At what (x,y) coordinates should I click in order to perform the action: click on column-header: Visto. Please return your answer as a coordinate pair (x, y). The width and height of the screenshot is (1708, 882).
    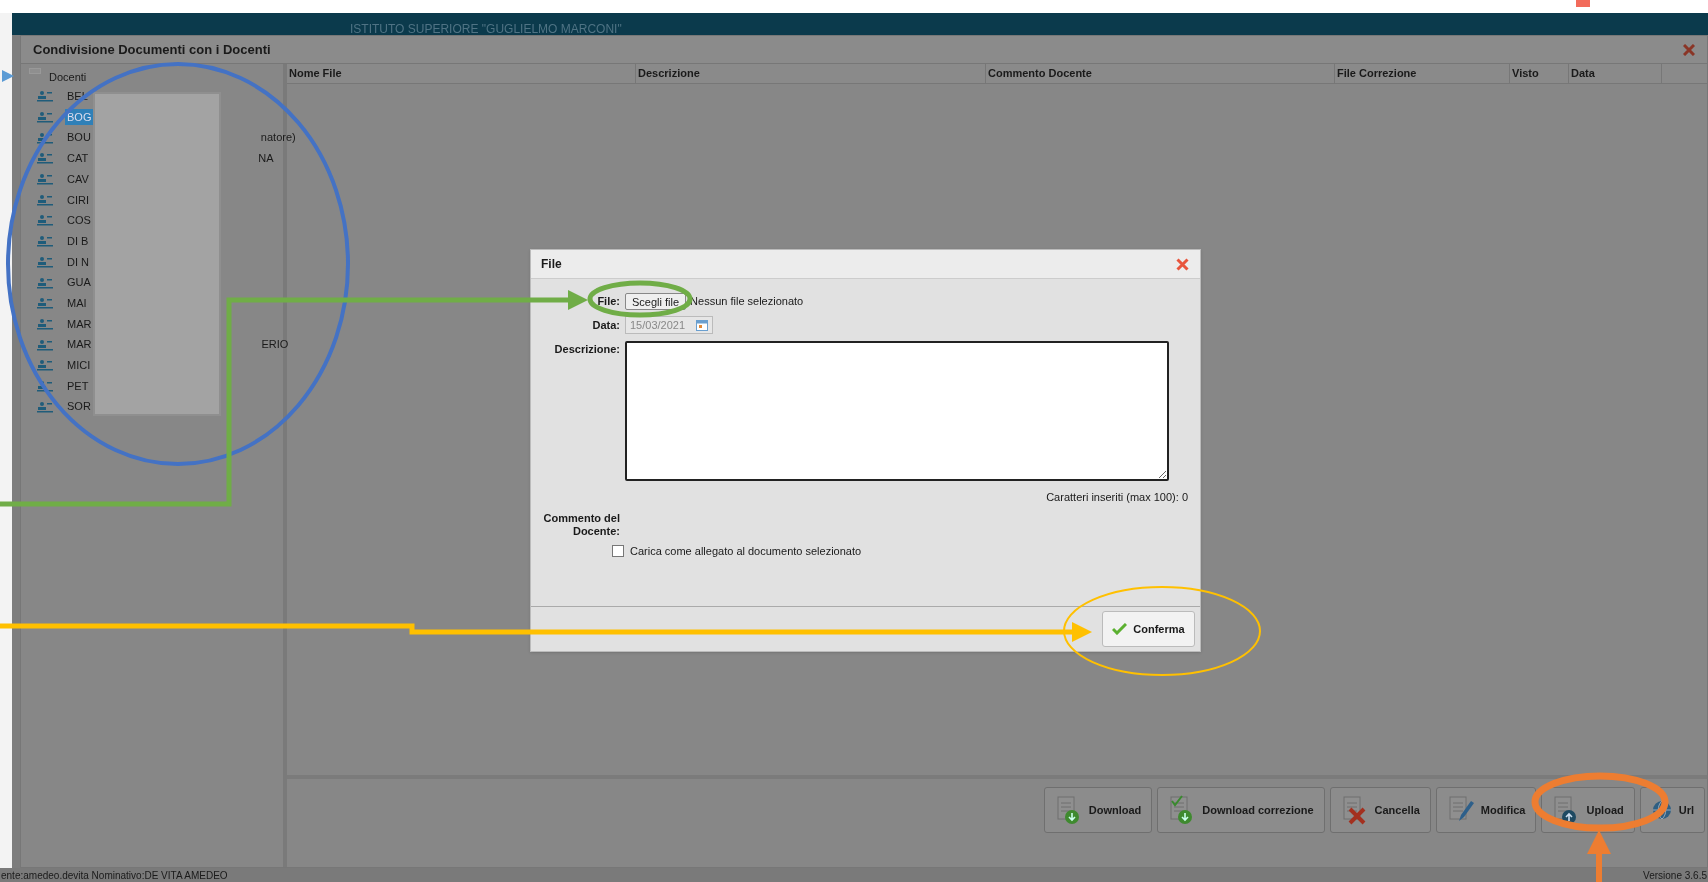
    Looking at the image, I should click on (1539, 73).